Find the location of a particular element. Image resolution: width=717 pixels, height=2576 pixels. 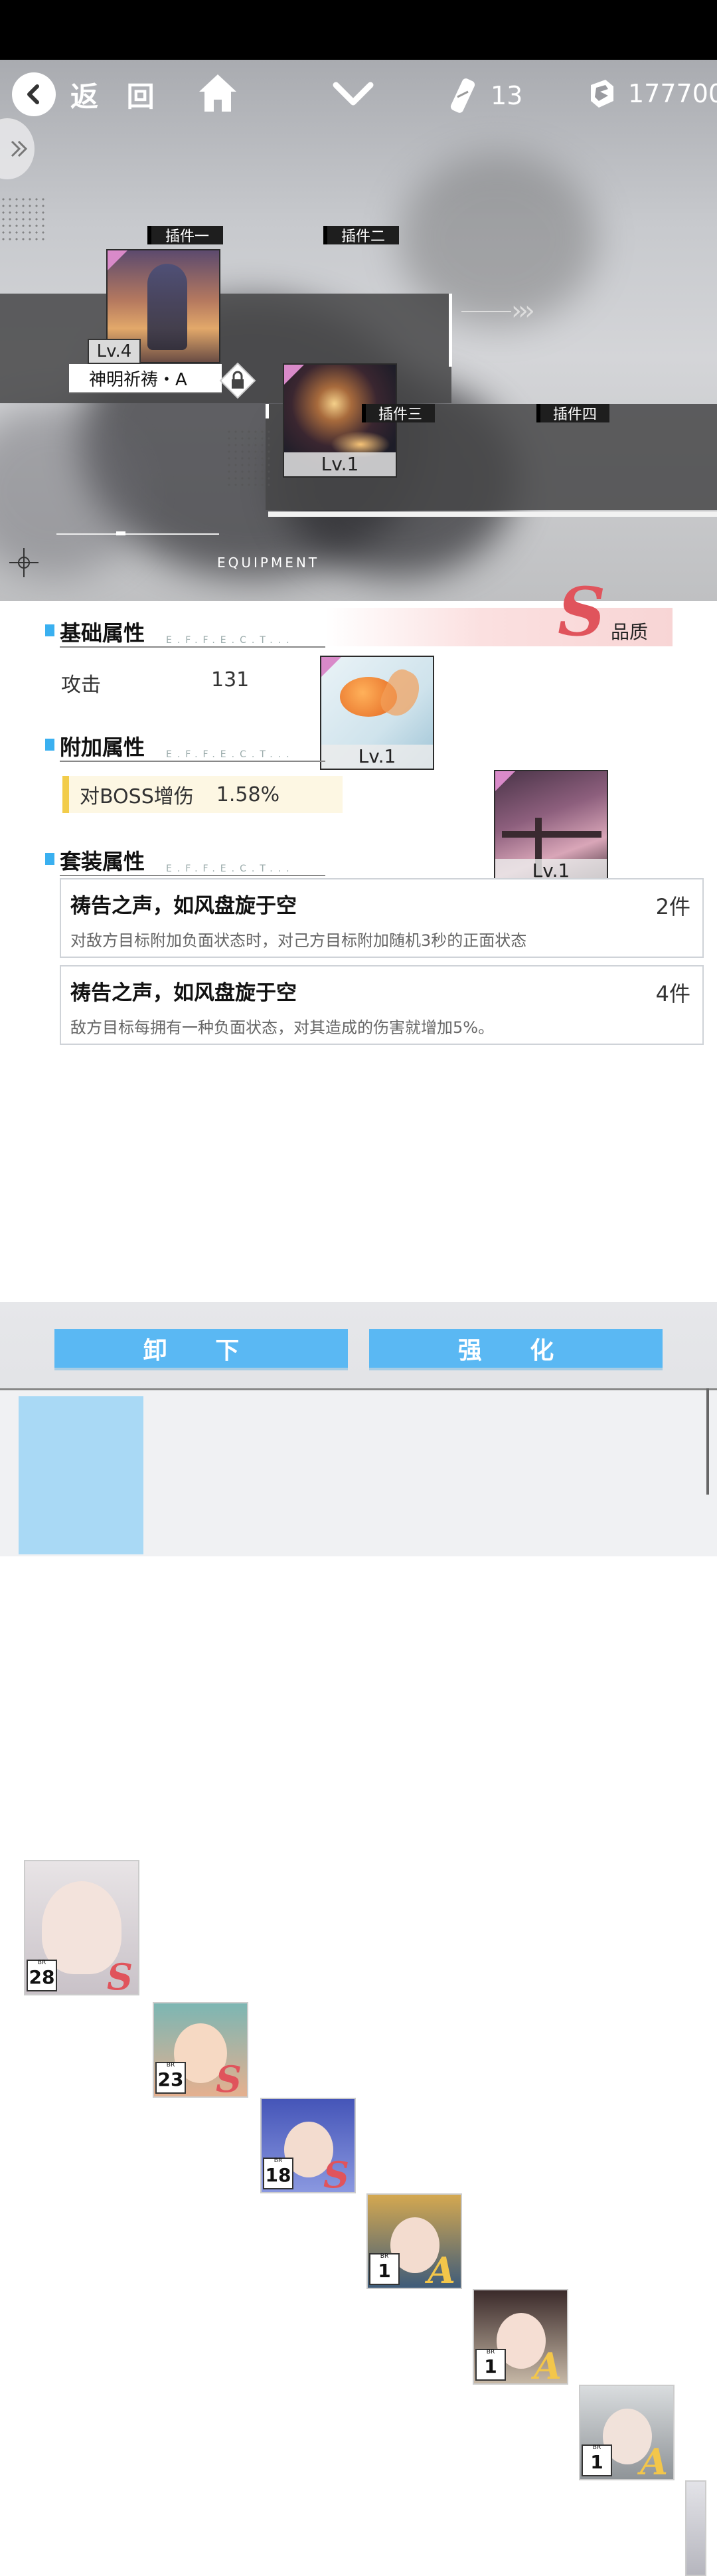

double-chevron-right-icon is located at coordinates (19, 148).